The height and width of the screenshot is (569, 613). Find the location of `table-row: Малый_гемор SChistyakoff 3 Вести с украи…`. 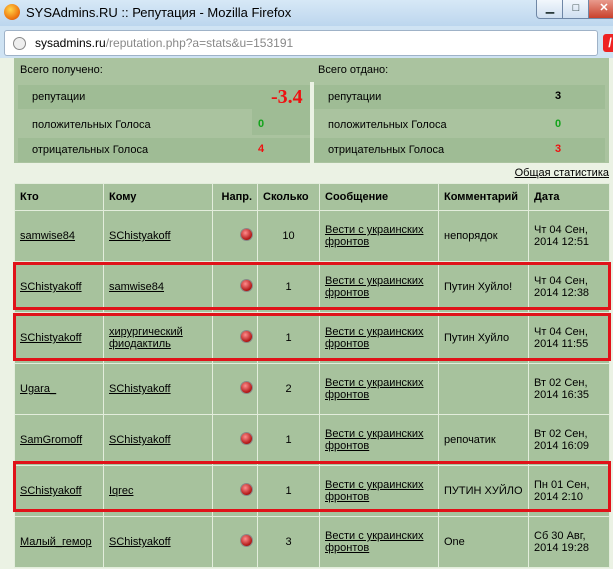

table-row: Малый_гемор SChistyakoff 3 Вести с украи… is located at coordinates (312, 542).